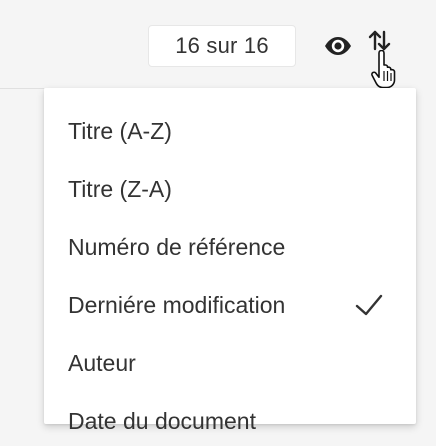  What do you see at coordinates (177, 304) in the screenshot?
I see `sort-option-label: Derniére modification` at bounding box center [177, 304].